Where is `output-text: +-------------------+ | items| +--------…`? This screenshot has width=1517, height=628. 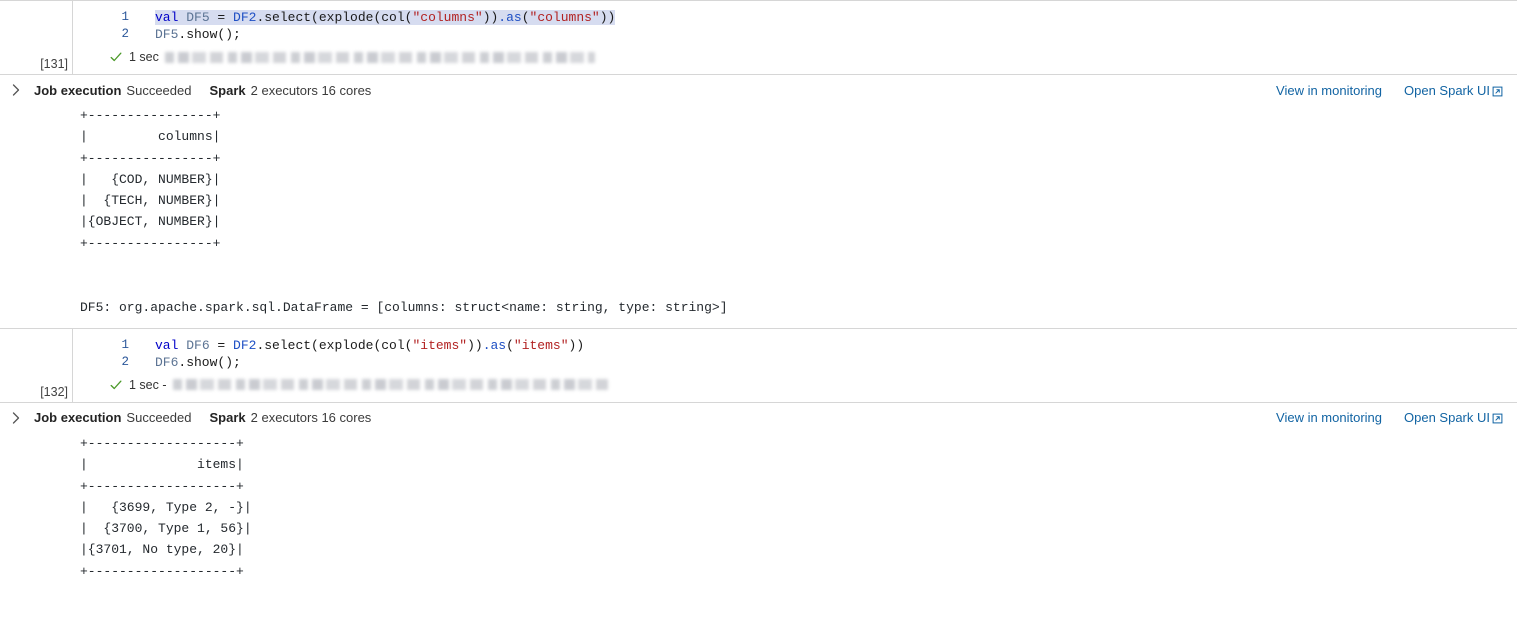
output-text: +-------------------+ | items| +--------… is located at coordinates (166, 507).